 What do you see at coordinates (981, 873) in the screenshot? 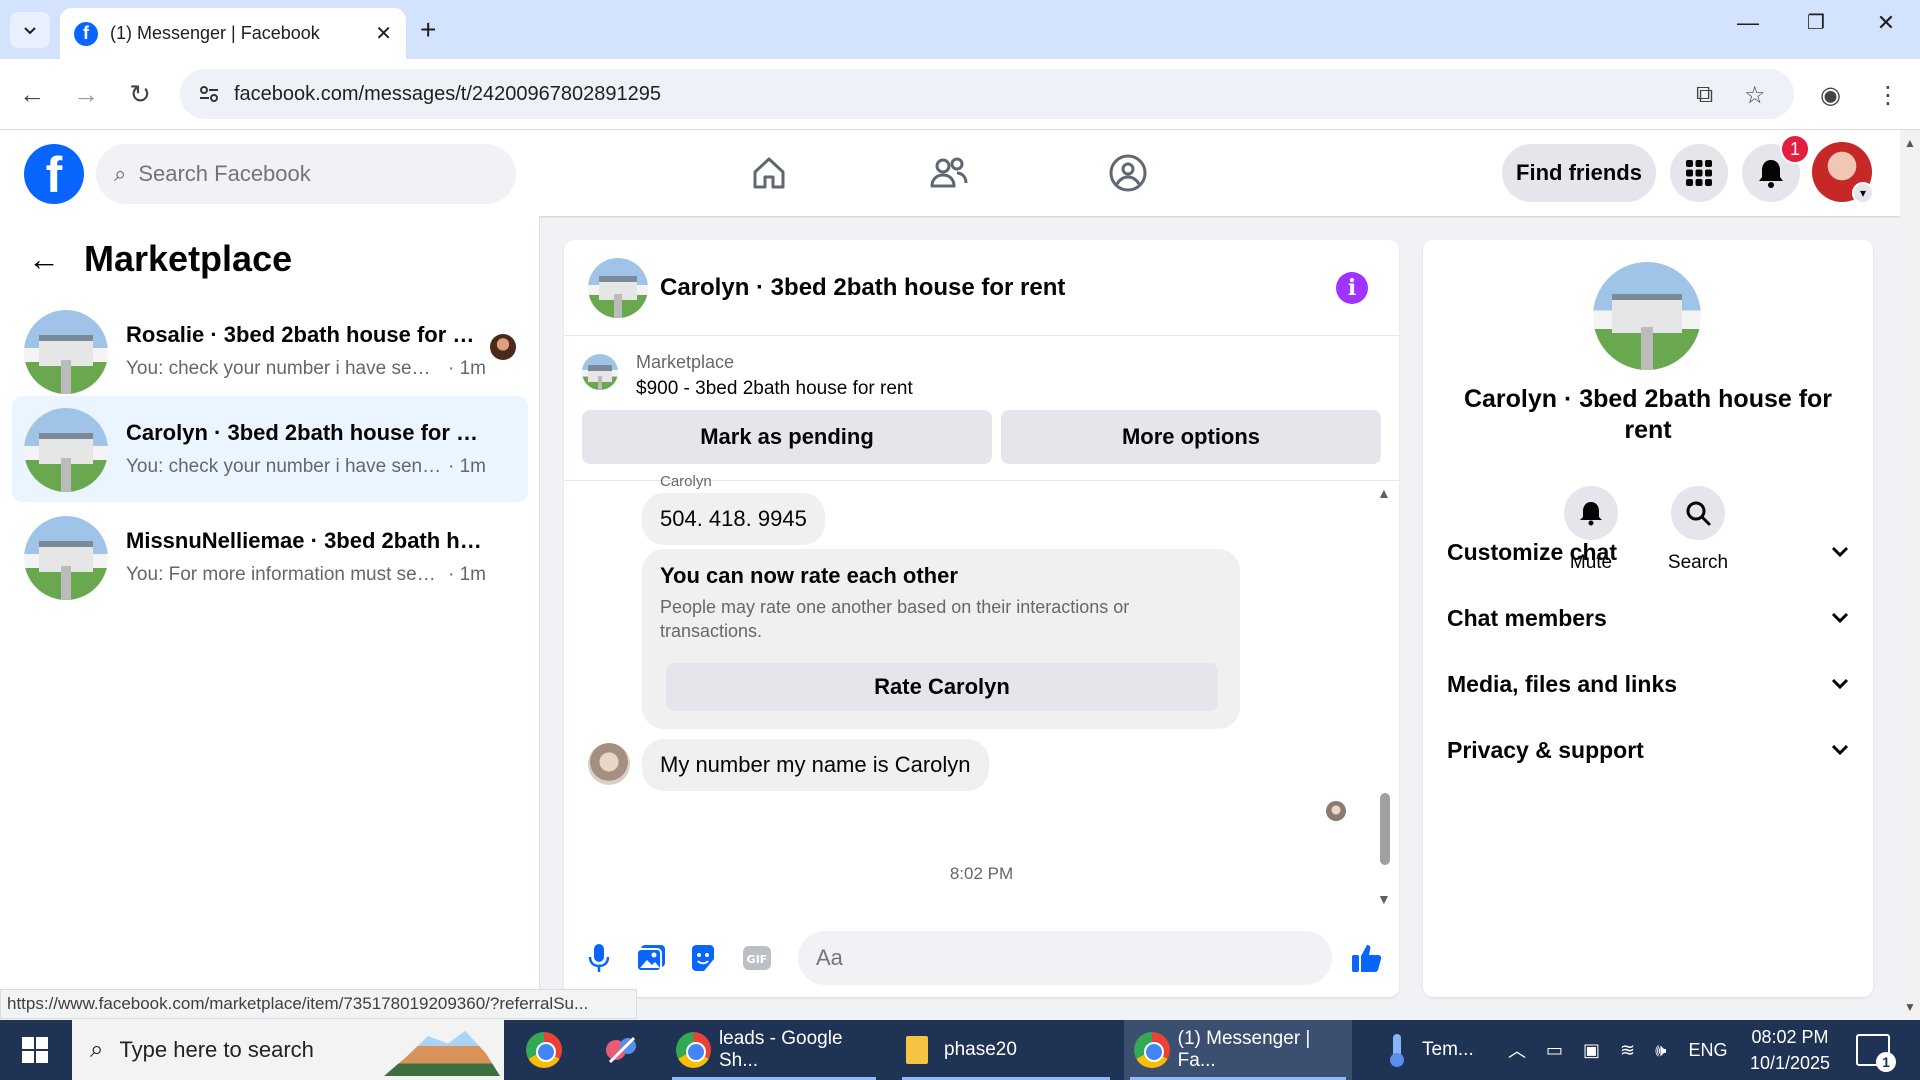
I see `message-timestamp: 8:02 PM` at bounding box center [981, 873].